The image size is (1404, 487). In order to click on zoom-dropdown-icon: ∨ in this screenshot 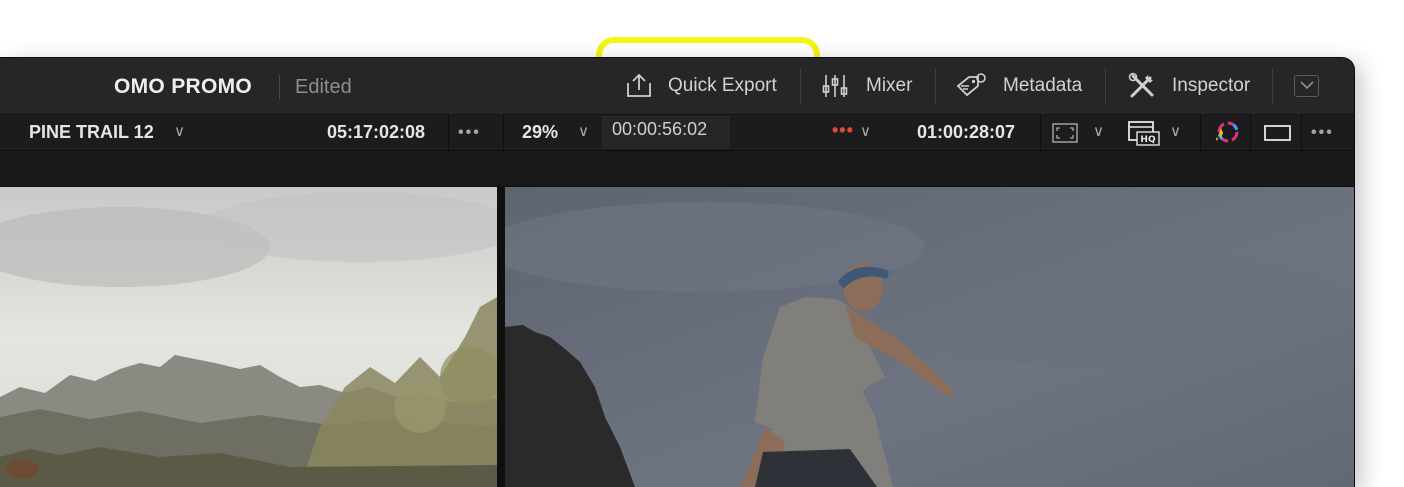, I will do `click(583, 131)`.